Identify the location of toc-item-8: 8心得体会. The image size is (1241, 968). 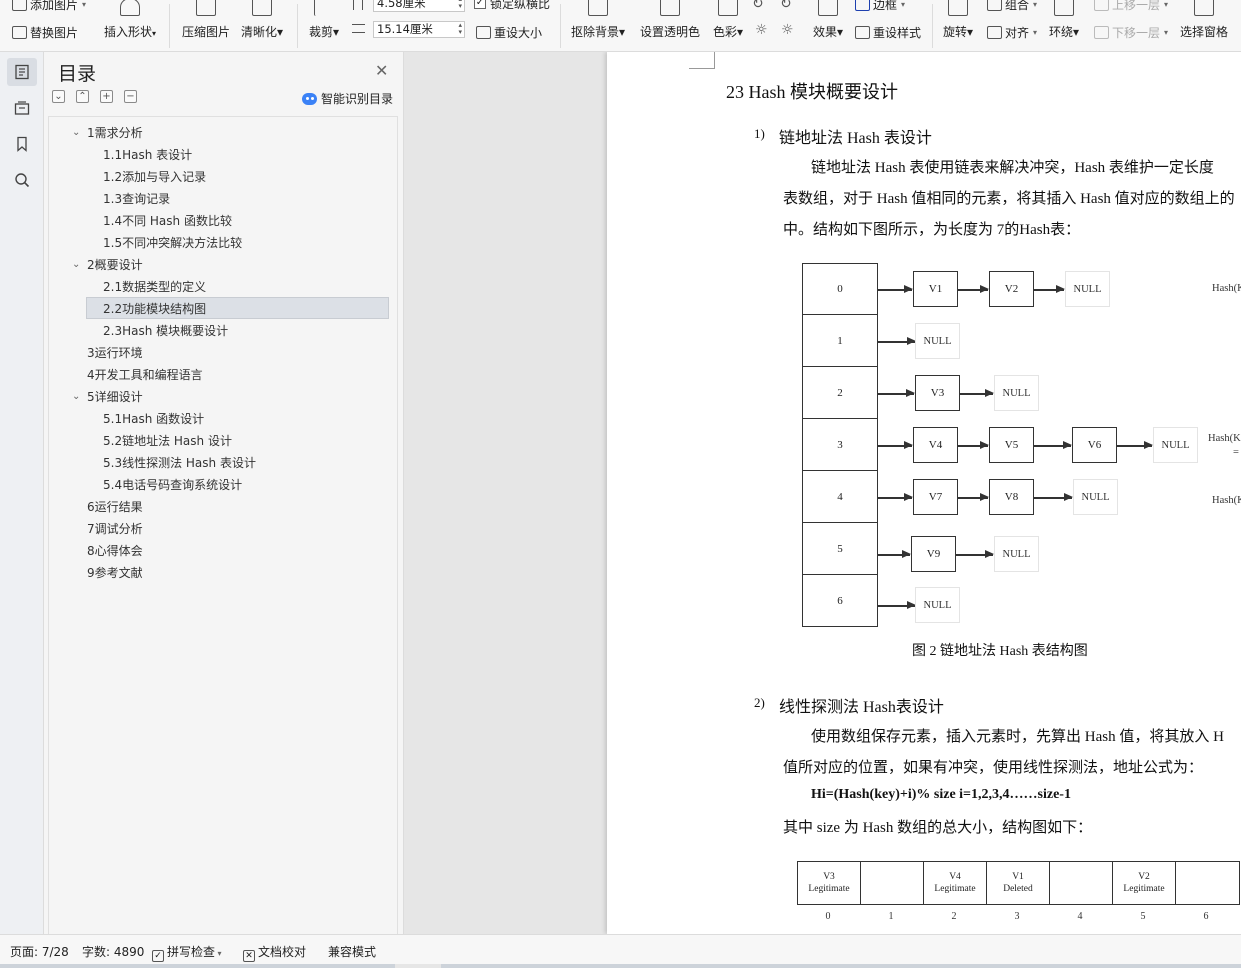
(115, 551).